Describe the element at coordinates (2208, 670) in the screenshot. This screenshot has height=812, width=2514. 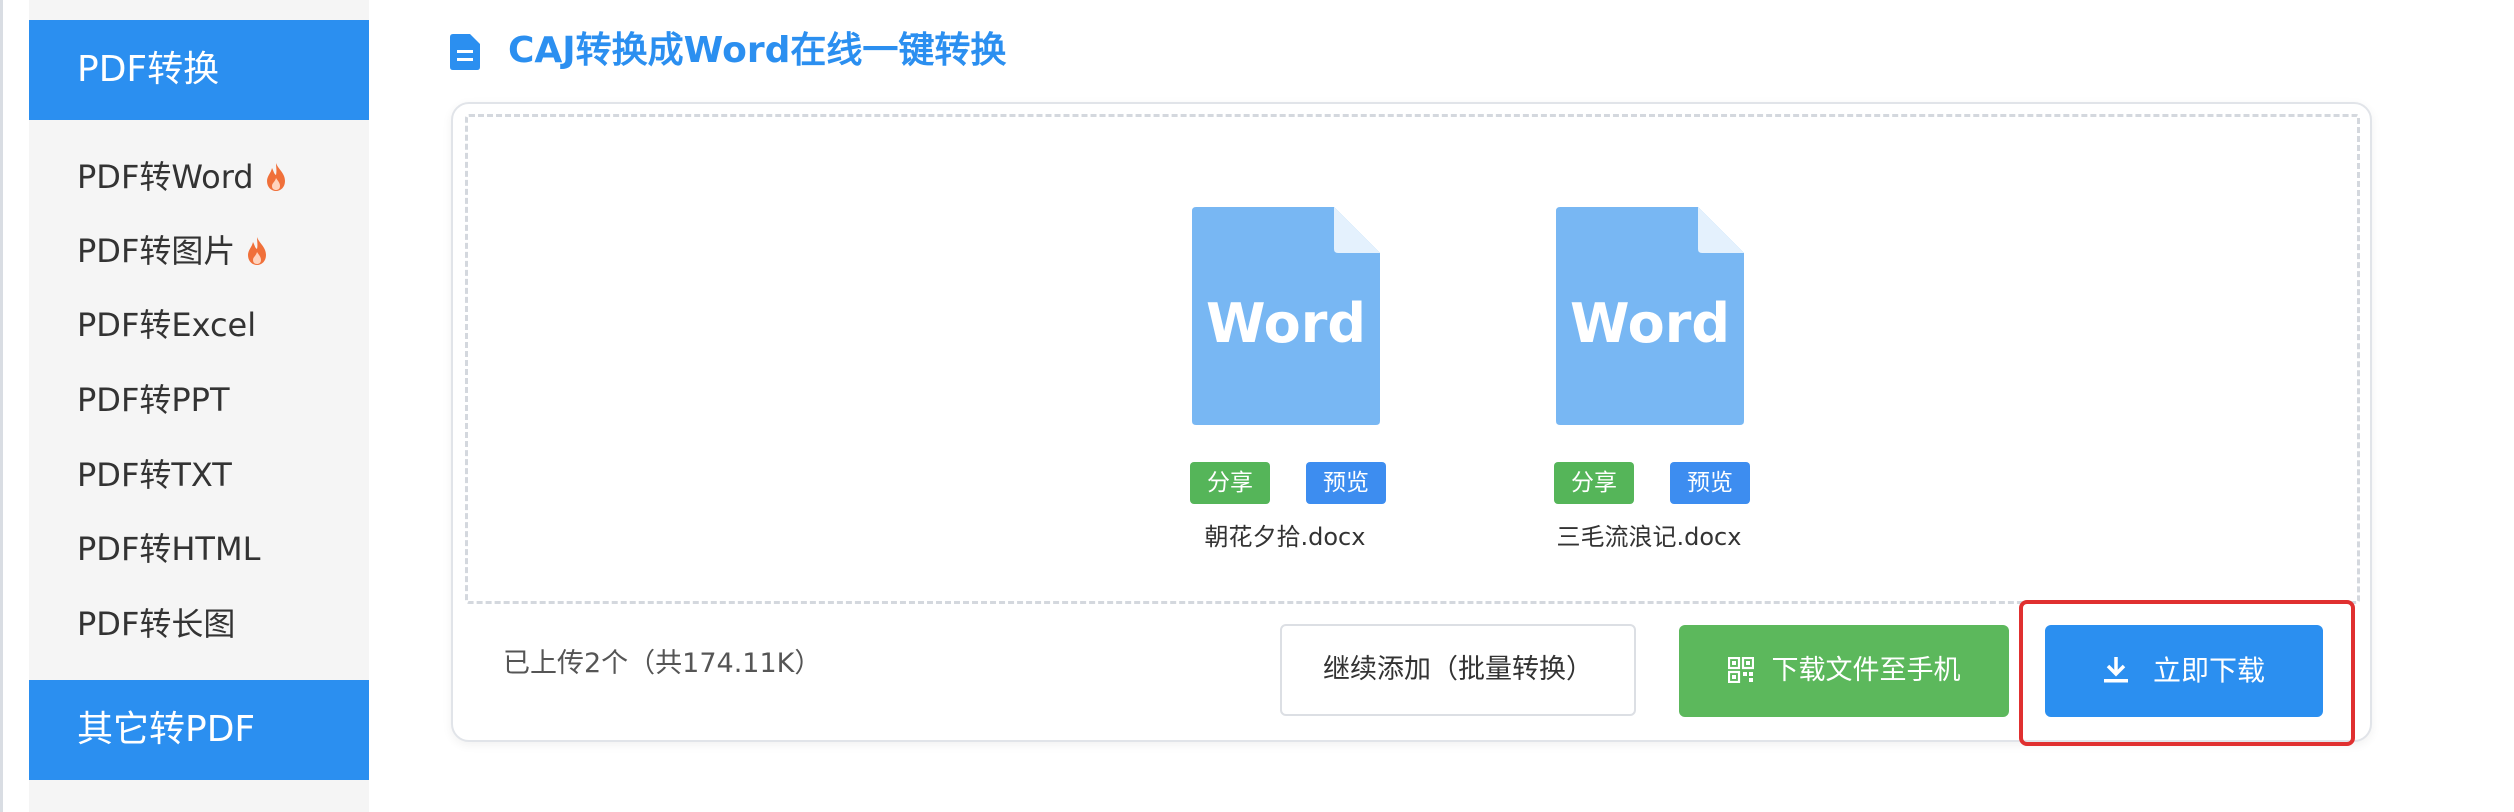
I see `download-now-label: 立即下载` at that location.